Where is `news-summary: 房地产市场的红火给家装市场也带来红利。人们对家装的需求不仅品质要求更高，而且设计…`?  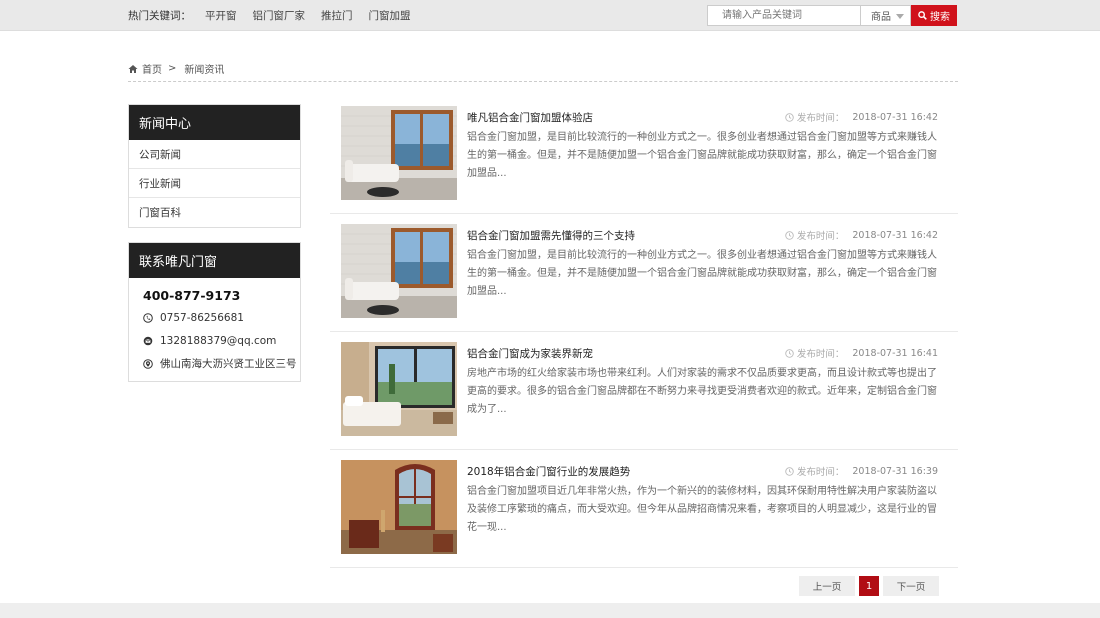 news-summary: 房地产市场的红火给家装市场也带来红利。人们对家装的需求不仅品质要求更高，而且设计… is located at coordinates (702, 391).